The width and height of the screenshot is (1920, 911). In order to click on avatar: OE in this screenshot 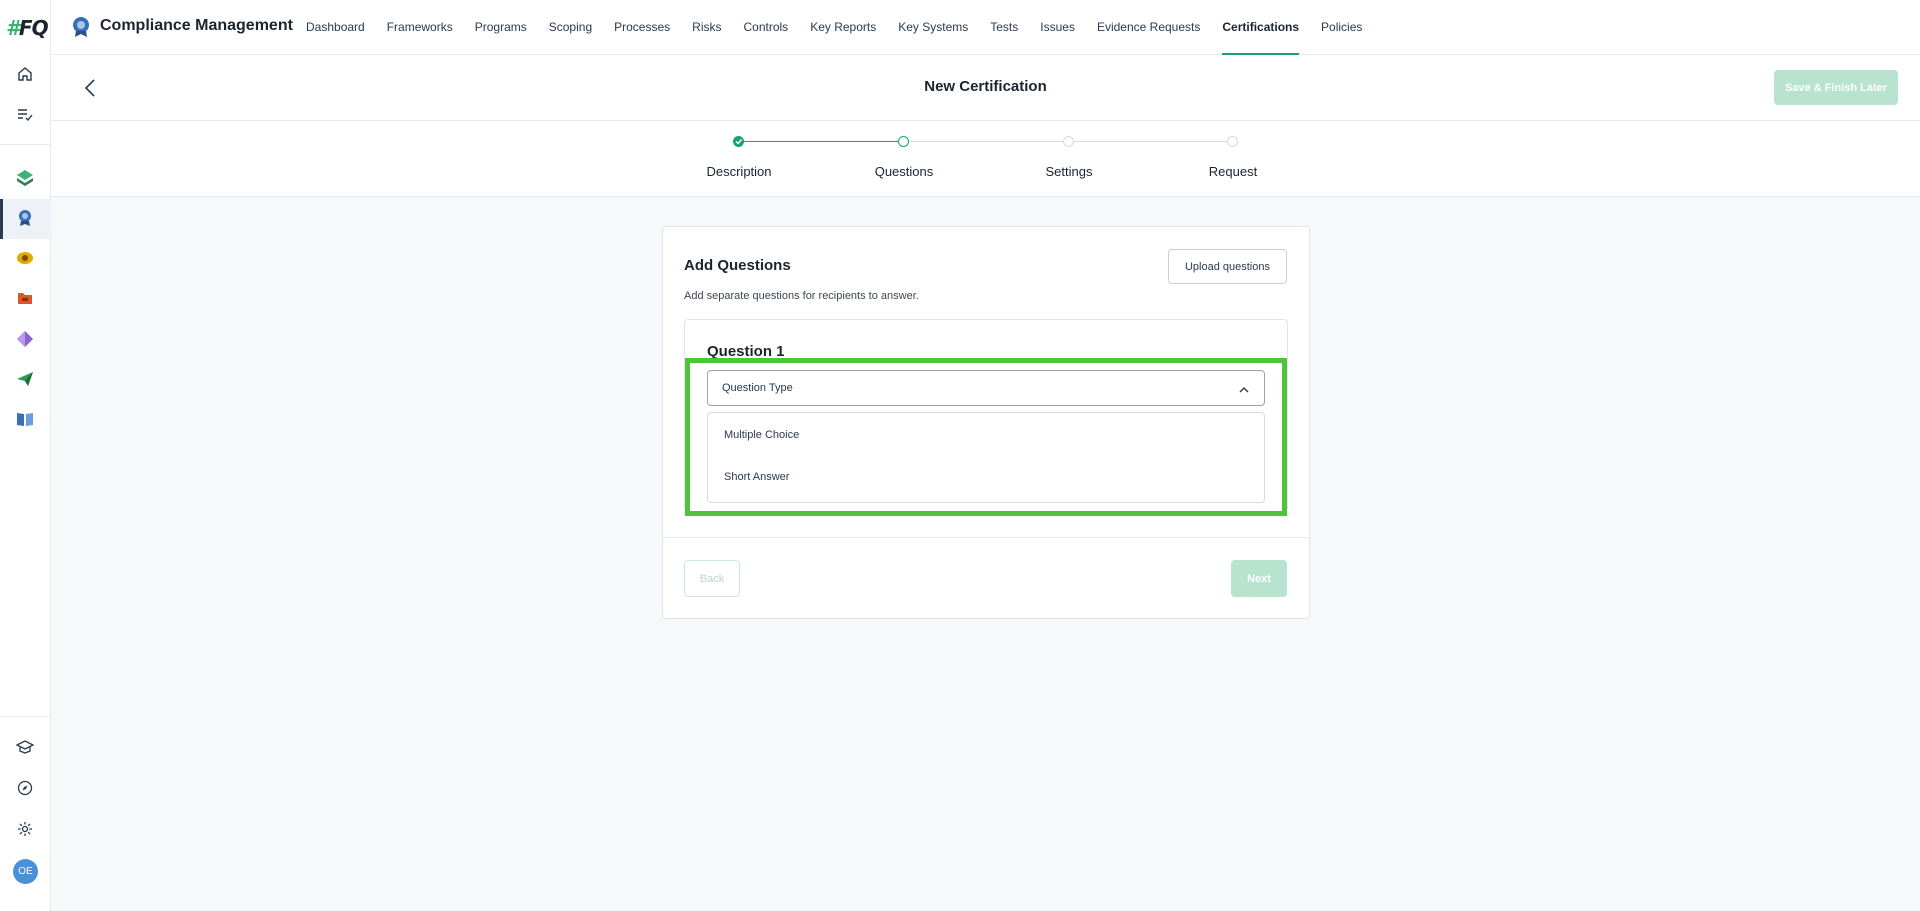, I will do `click(25, 871)`.